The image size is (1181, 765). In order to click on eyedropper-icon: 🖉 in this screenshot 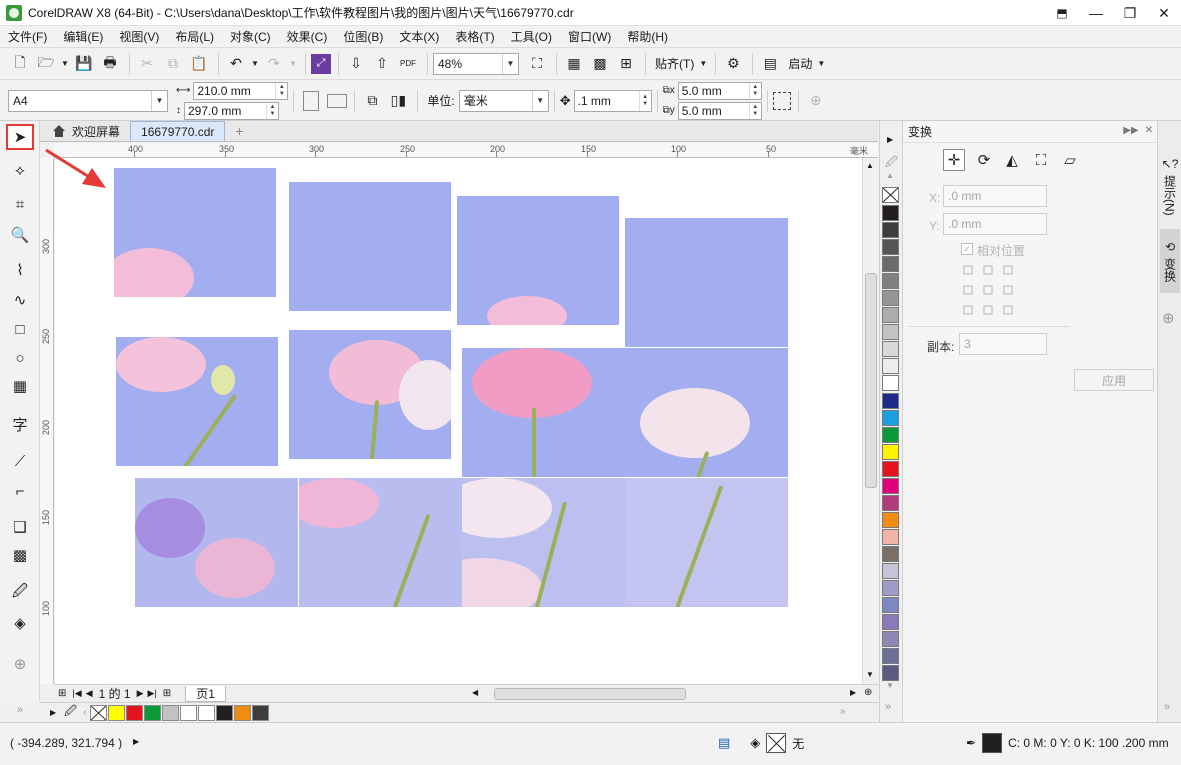, I will do `click(70, 712)`.